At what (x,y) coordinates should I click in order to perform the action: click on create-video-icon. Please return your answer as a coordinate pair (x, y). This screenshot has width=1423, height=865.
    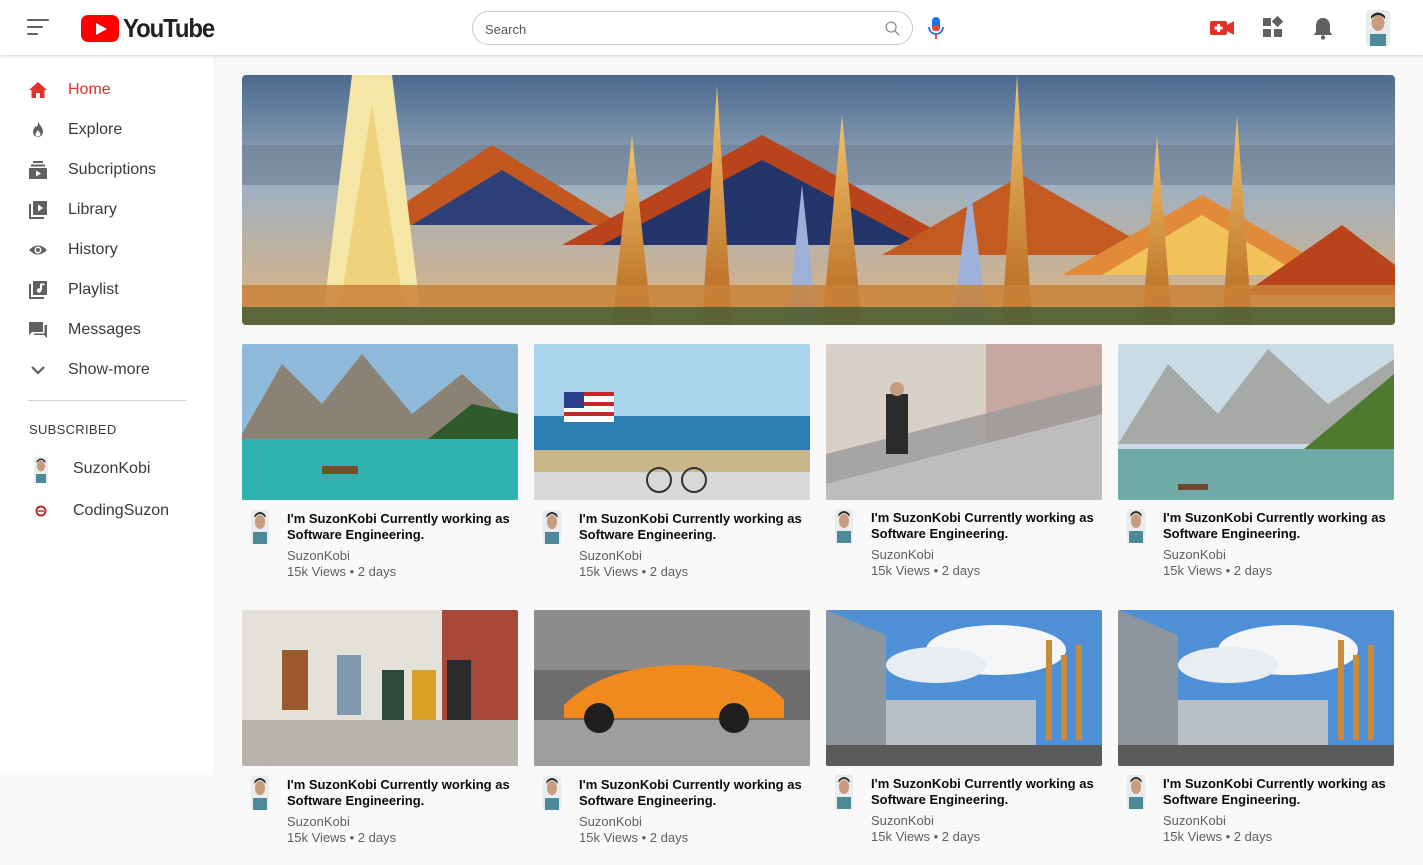
    Looking at the image, I should click on (1222, 28).